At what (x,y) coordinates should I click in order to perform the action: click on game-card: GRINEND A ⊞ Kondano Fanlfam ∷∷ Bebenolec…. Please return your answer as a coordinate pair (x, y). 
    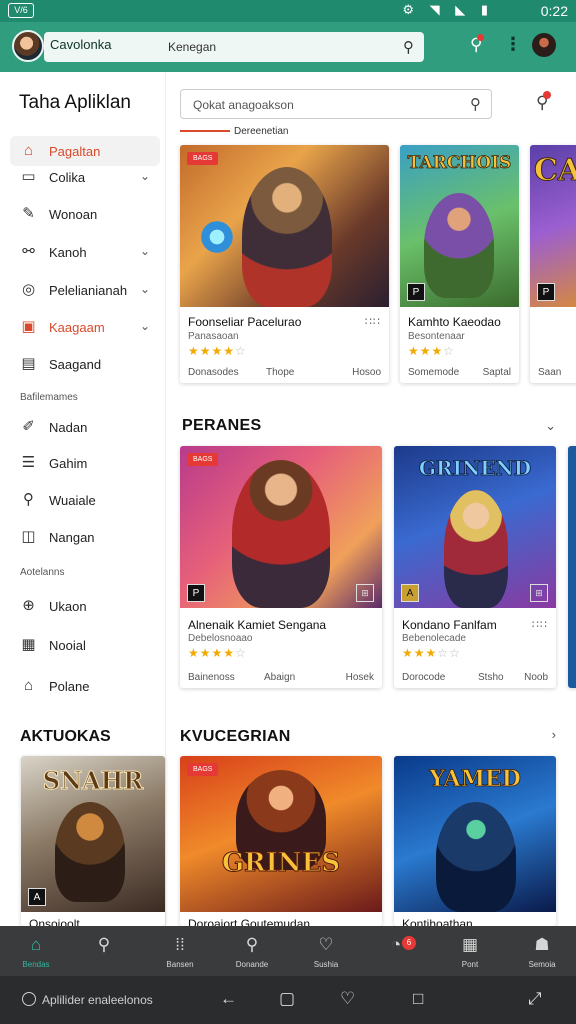
    Looking at the image, I should click on (475, 567).